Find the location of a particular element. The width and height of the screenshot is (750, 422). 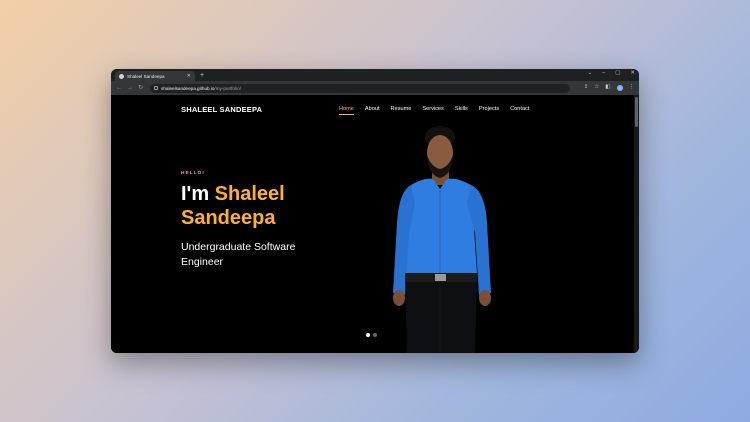

toolbar-icons: ⇪ ☆ ◧ ⋮ is located at coordinates (609, 88).